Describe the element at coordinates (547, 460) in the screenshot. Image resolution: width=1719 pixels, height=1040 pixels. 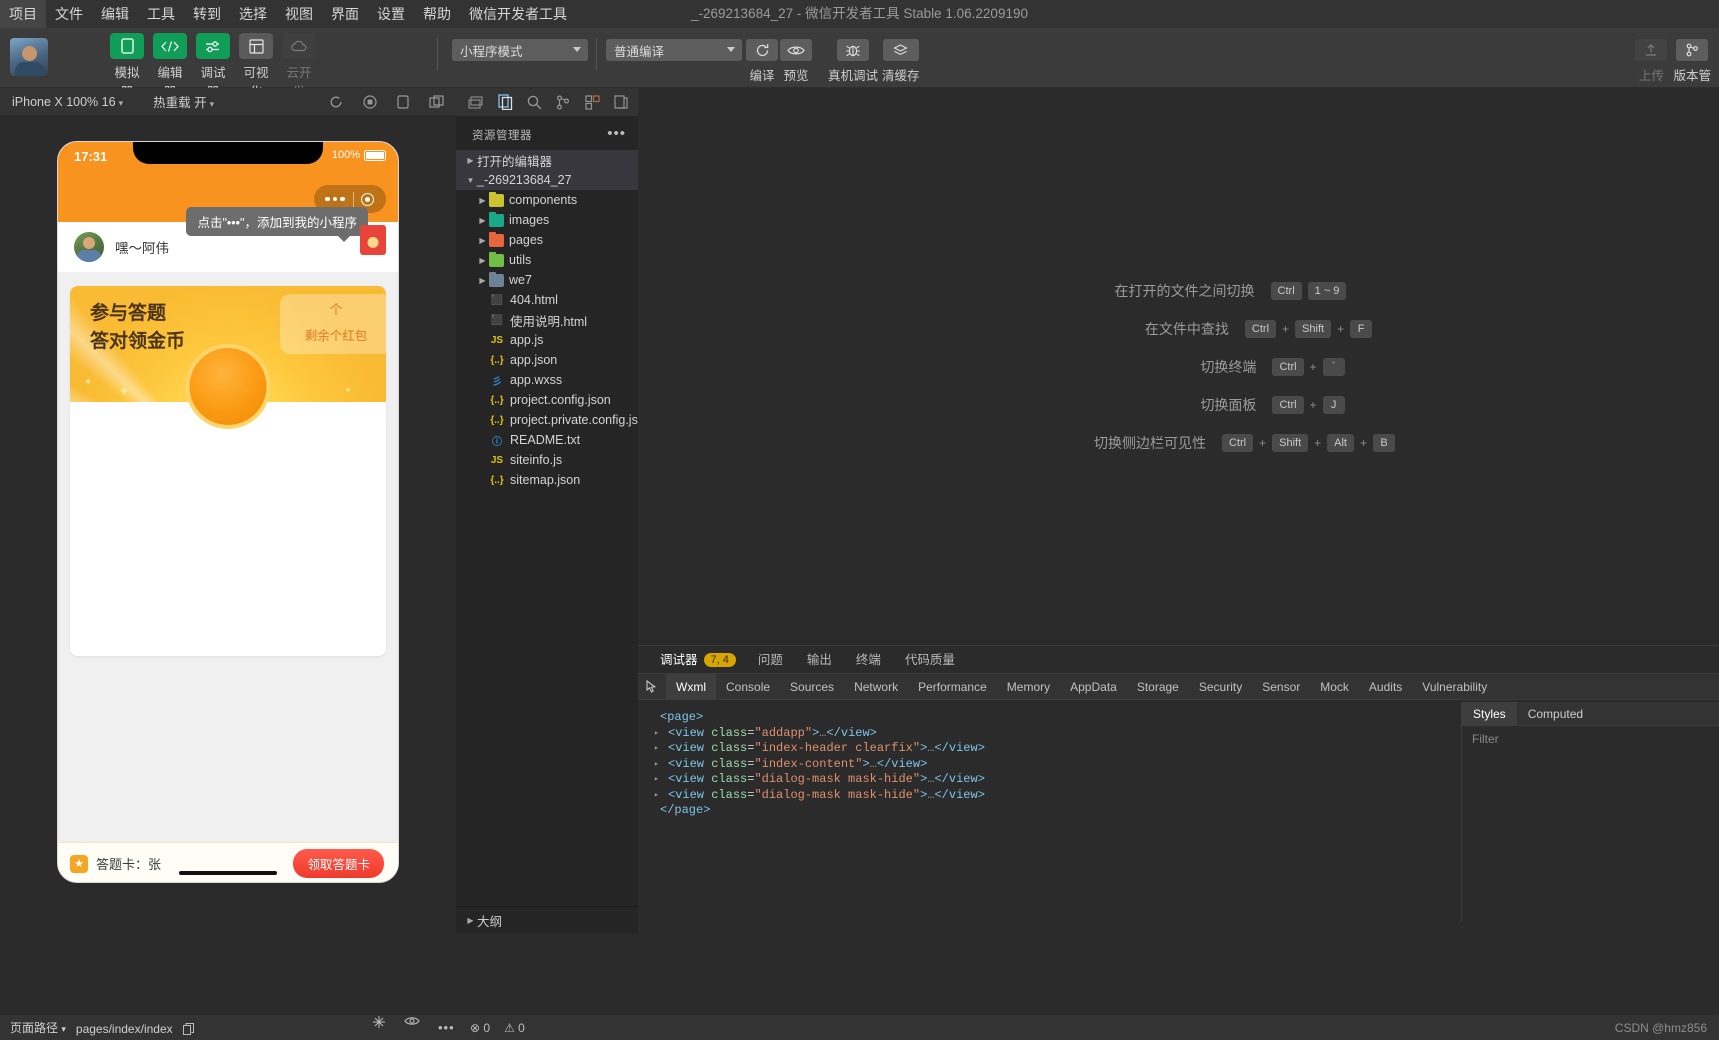
I see `explorer-file-siteinfojs: JS siteinfo.js` at that location.